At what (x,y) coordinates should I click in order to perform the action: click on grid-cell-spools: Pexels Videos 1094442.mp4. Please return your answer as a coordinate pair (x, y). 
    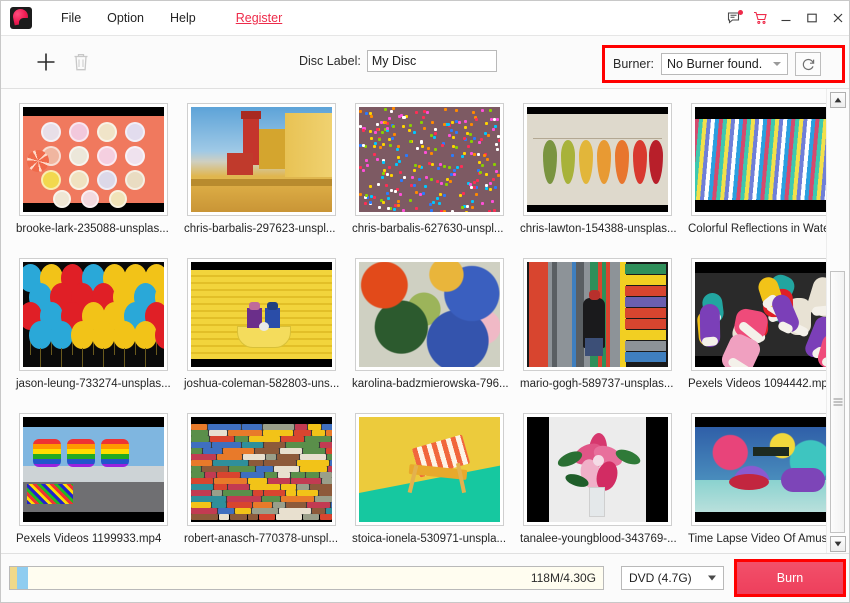
    Looking at the image, I should click on (765, 321).